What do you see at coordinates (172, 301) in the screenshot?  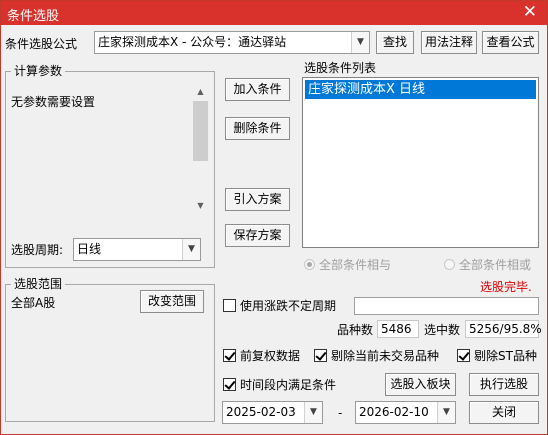 I see `change-scope-button: 改变范围` at bounding box center [172, 301].